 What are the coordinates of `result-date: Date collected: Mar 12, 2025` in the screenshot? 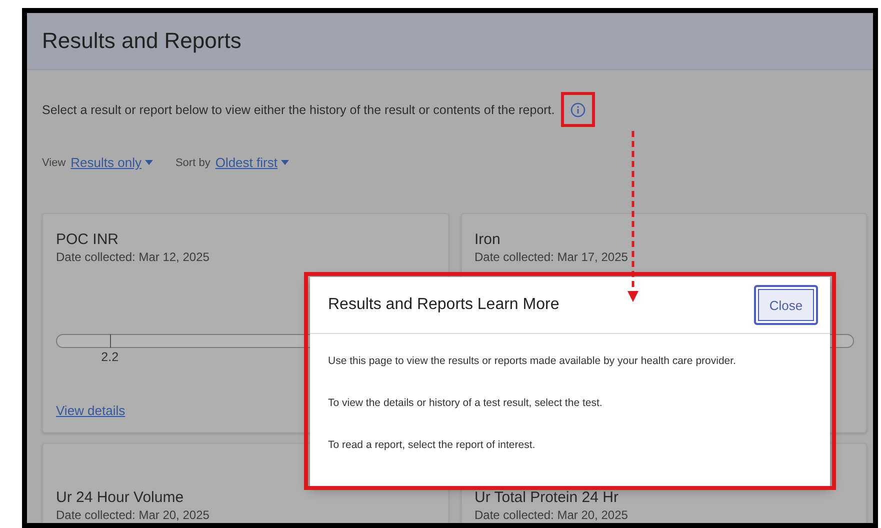 It's located at (133, 257).